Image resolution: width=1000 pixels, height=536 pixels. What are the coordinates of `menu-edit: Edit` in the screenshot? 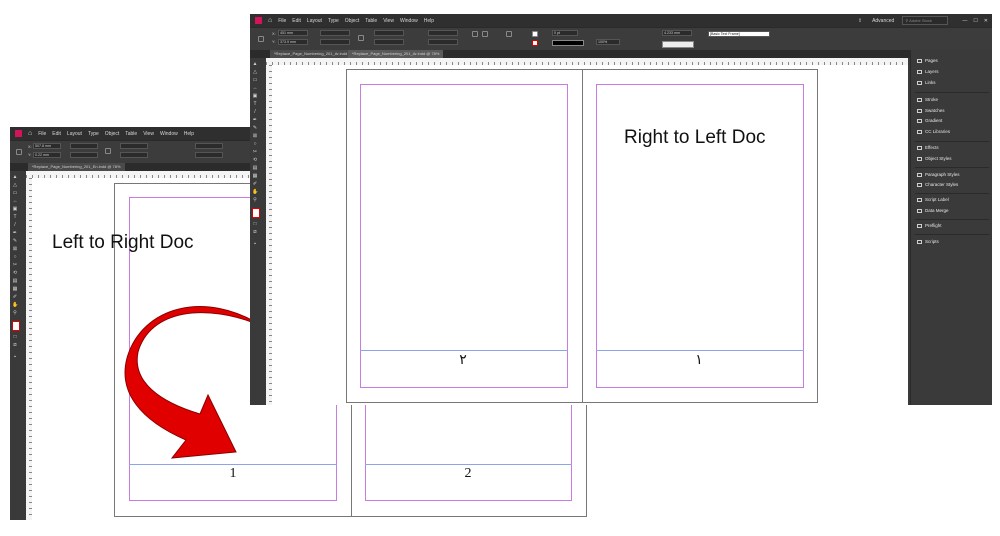 It's located at (296, 21).